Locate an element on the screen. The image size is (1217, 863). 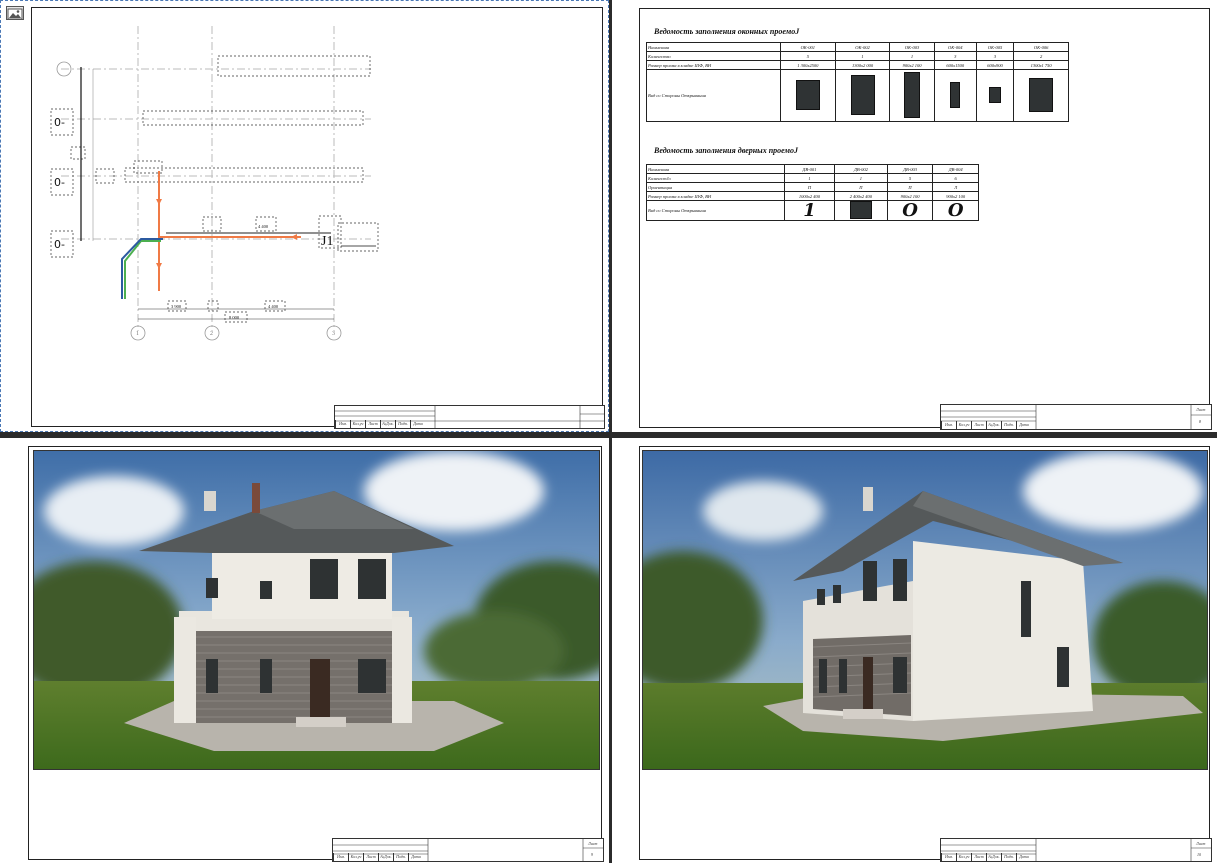
title-block: Изм. Кол.уч Лист №Док. Подп. Дата is located at coordinates (469, 417).